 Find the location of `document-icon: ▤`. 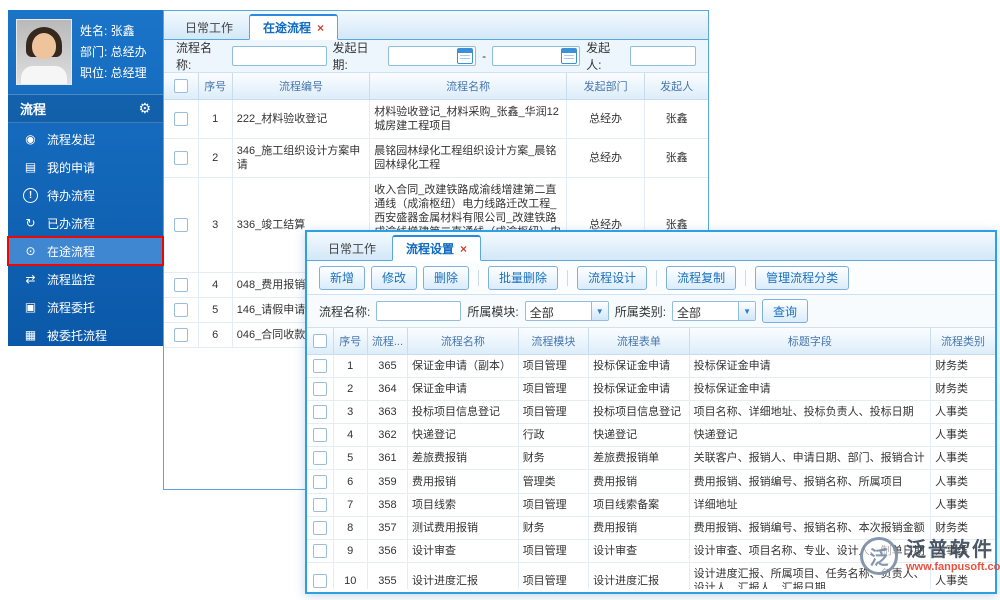

document-icon: ▤ is located at coordinates (30, 167).